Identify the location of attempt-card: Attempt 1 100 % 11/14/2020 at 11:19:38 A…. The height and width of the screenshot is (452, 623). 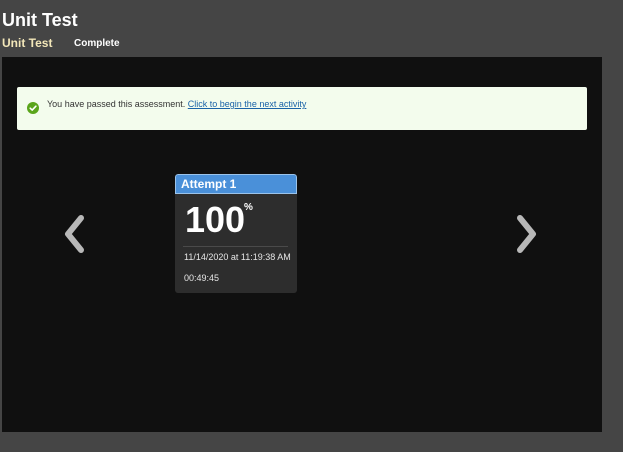
(236, 233).